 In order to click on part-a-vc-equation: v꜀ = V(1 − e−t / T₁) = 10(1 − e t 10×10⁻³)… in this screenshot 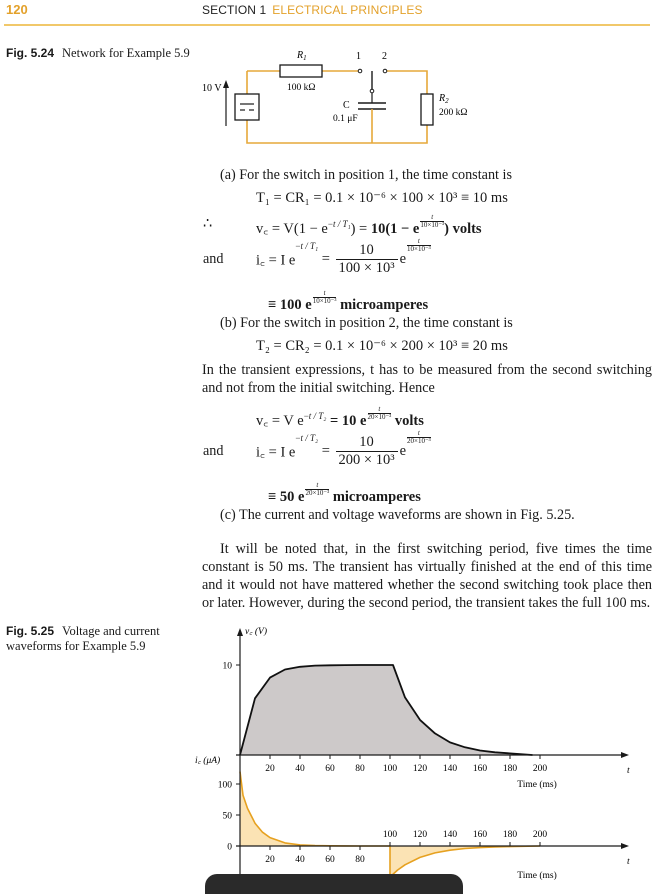, I will do `click(369, 225)`.